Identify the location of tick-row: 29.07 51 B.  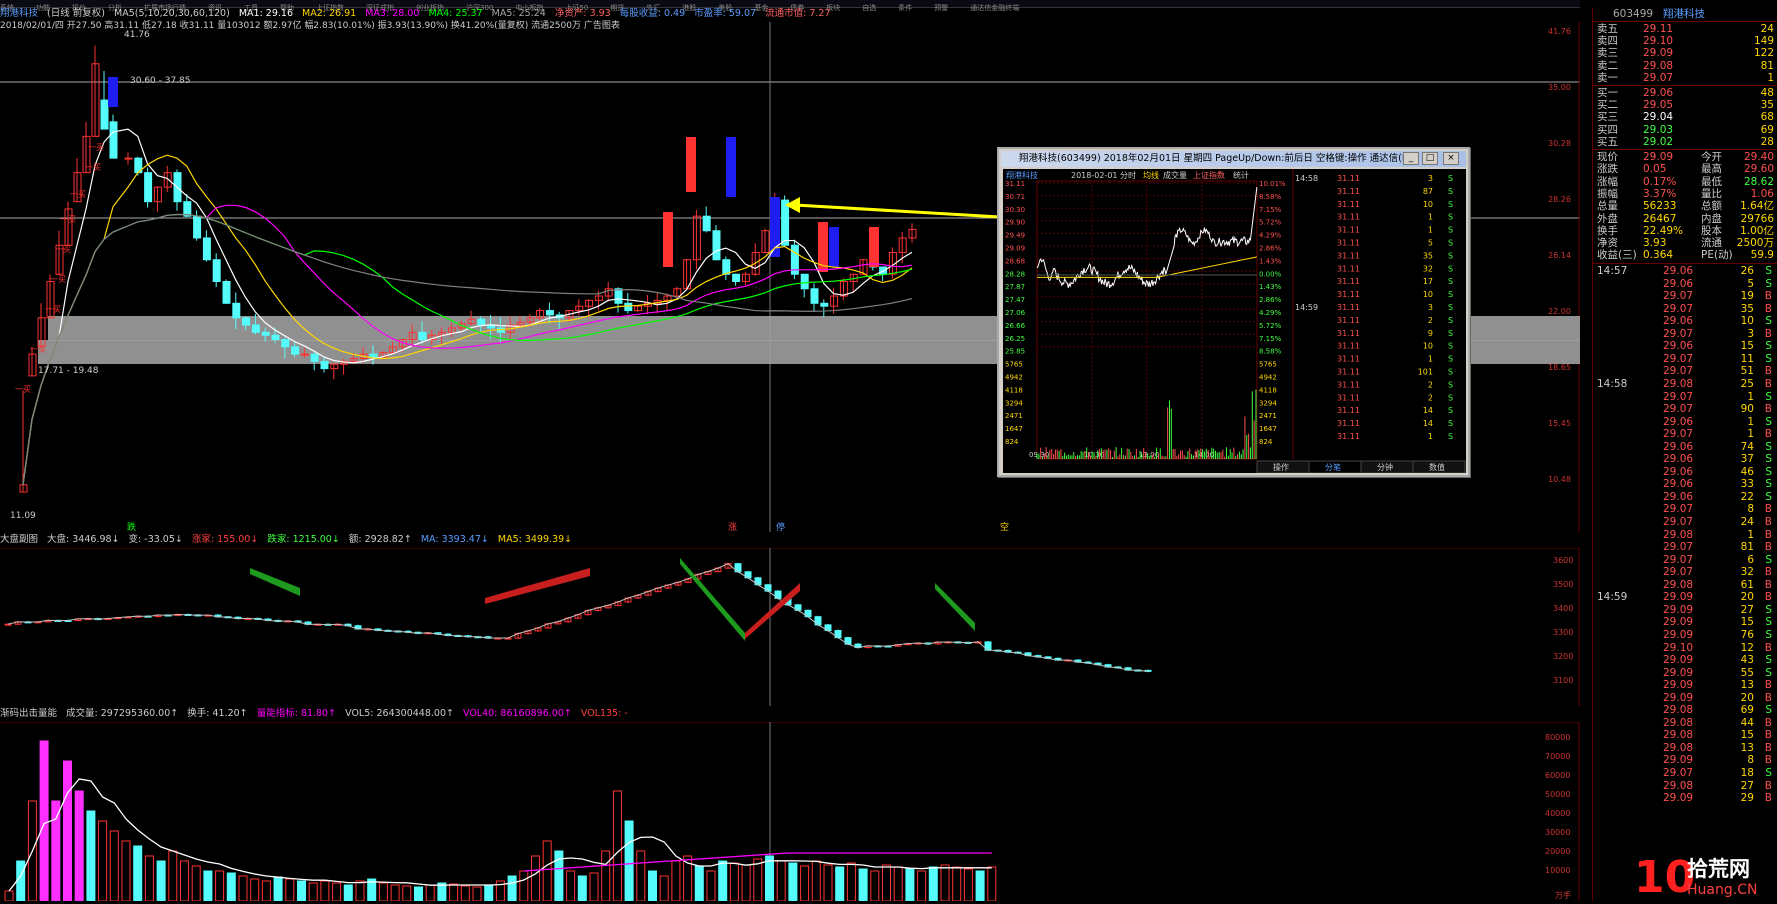
(1685, 371).